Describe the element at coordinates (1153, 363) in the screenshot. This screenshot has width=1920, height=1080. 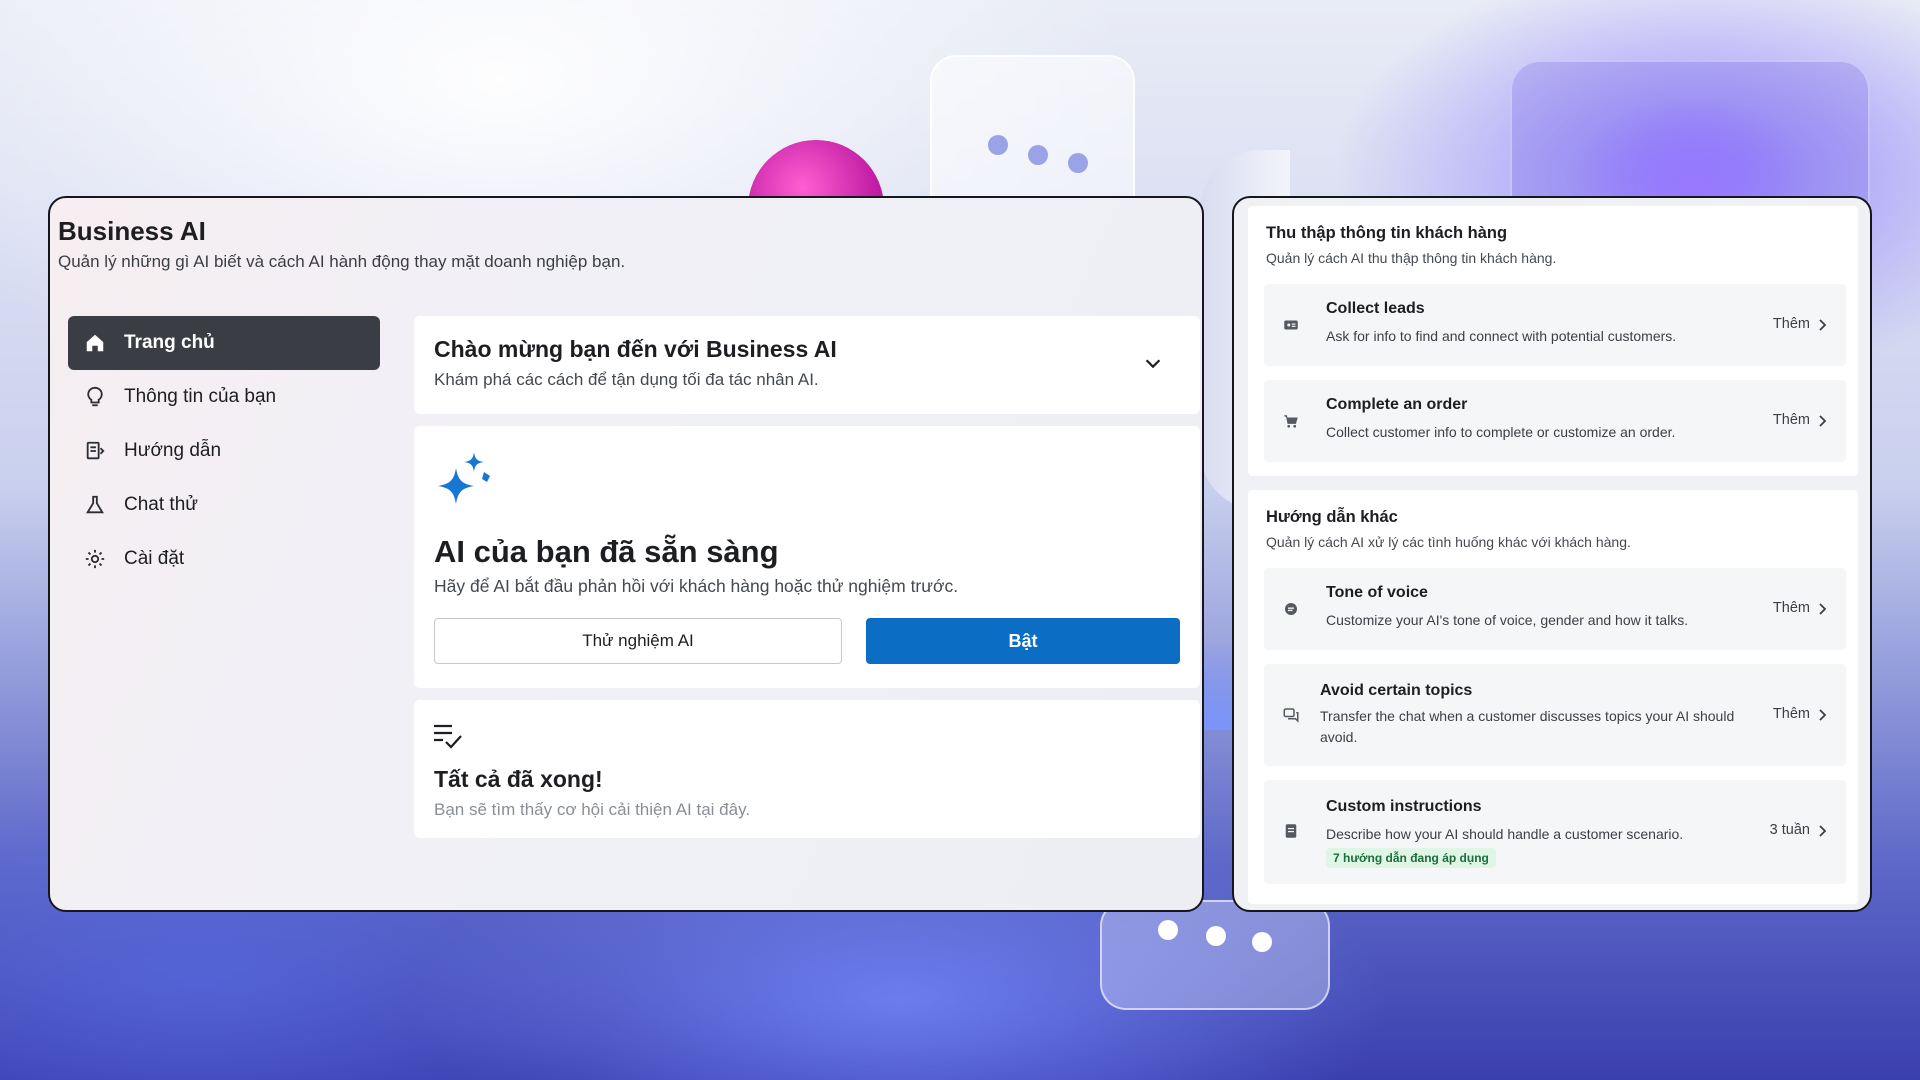
I see `chevron-down-icon` at that location.